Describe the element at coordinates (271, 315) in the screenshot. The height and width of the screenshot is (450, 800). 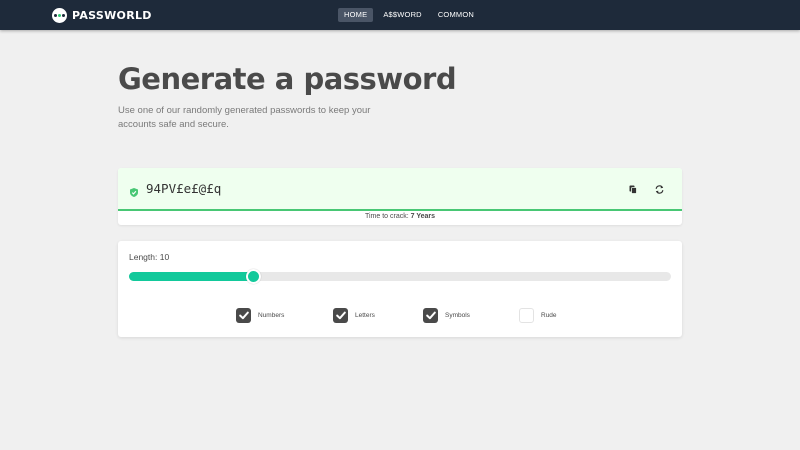
I see `checkbox-numbers-label: Numbers` at that location.